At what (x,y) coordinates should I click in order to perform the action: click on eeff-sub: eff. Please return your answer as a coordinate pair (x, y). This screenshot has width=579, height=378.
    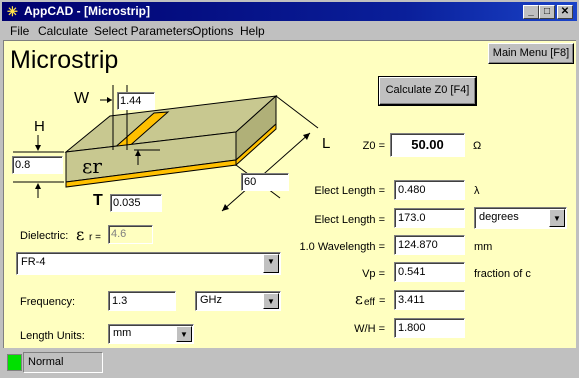
    Looking at the image, I should click on (369, 302).